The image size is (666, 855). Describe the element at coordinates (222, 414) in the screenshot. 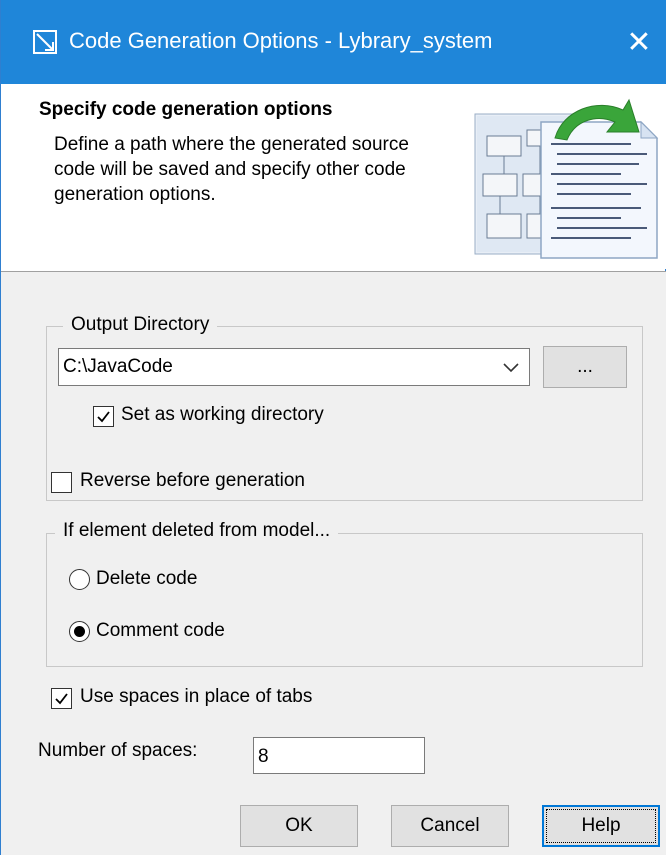

I see `working-directory-label: Set as working directory` at that location.